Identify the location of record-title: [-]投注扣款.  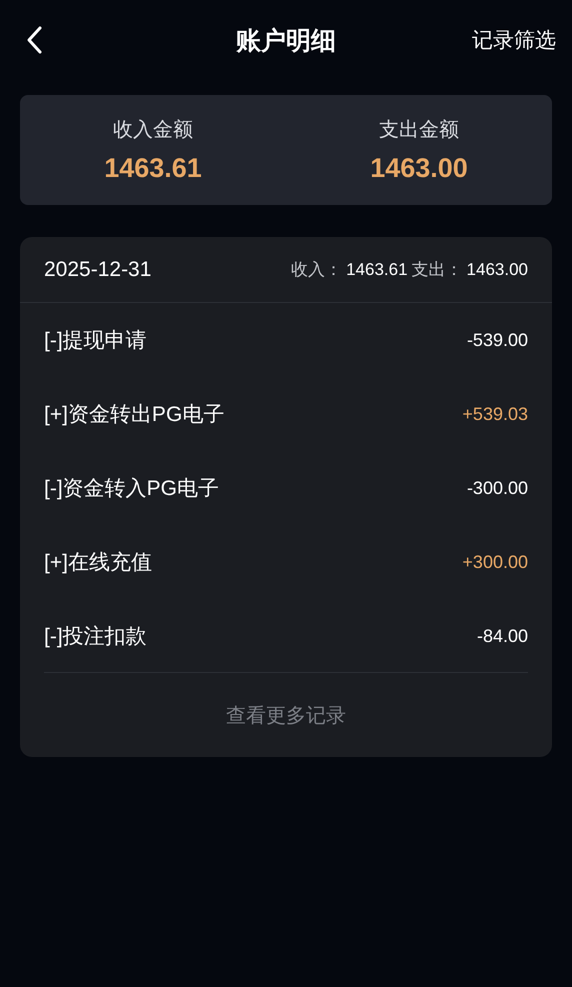
(95, 637).